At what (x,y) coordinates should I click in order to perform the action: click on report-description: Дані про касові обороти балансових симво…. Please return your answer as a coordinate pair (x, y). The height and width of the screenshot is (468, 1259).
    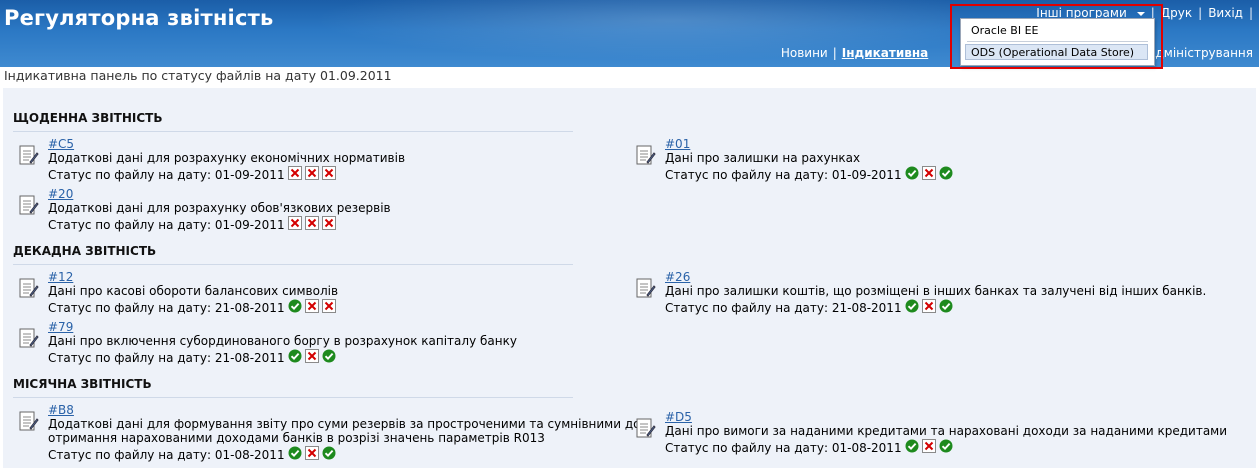
    Looking at the image, I should click on (193, 291).